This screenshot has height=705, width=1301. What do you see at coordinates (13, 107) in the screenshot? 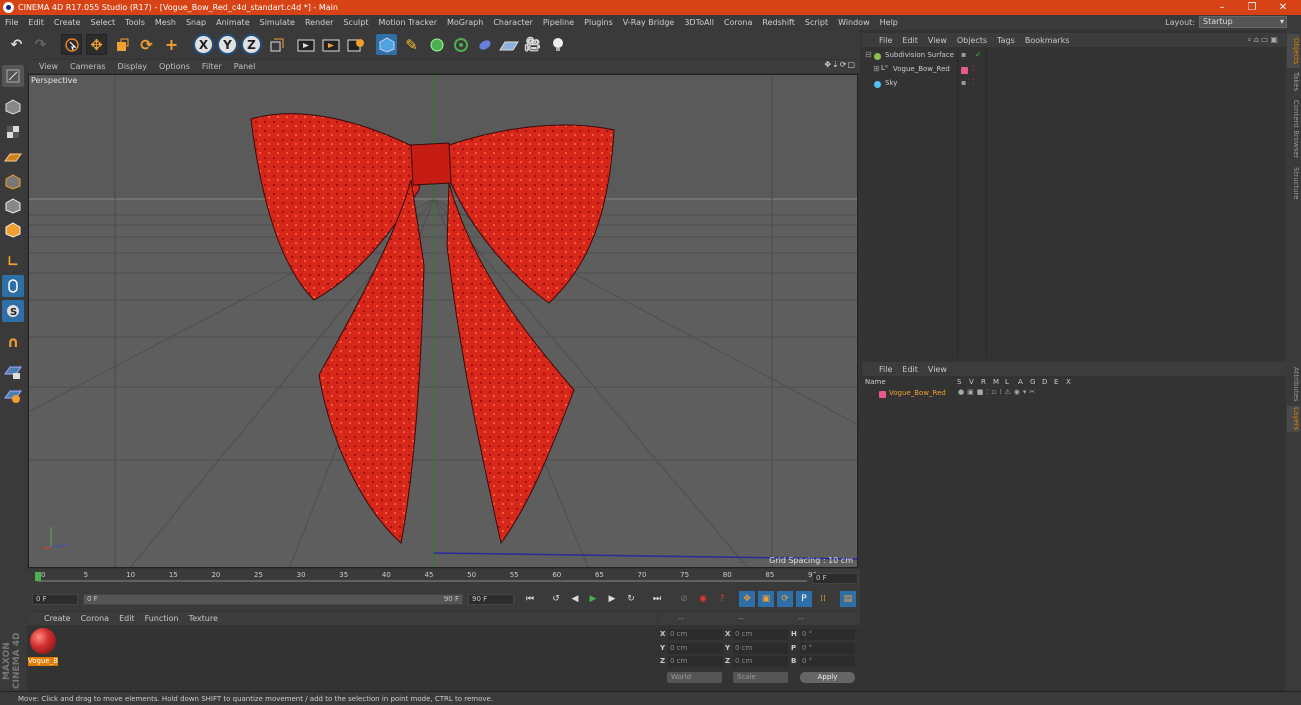
I see `model-mode-icon` at bounding box center [13, 107].